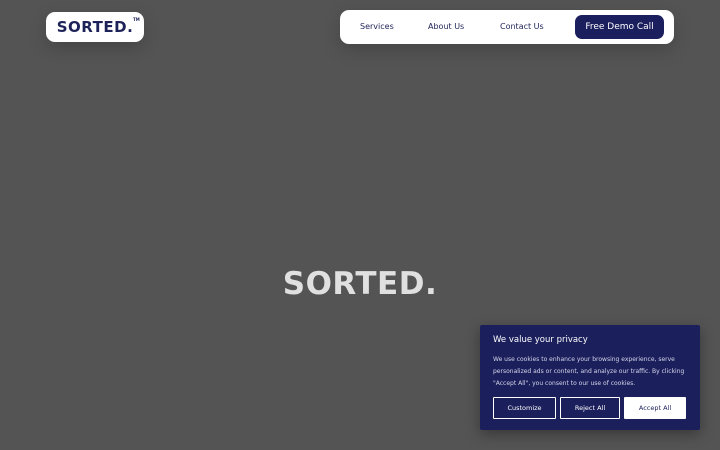  I want to click on nav-link-contact-us: Contact Us, so click(522, 27).